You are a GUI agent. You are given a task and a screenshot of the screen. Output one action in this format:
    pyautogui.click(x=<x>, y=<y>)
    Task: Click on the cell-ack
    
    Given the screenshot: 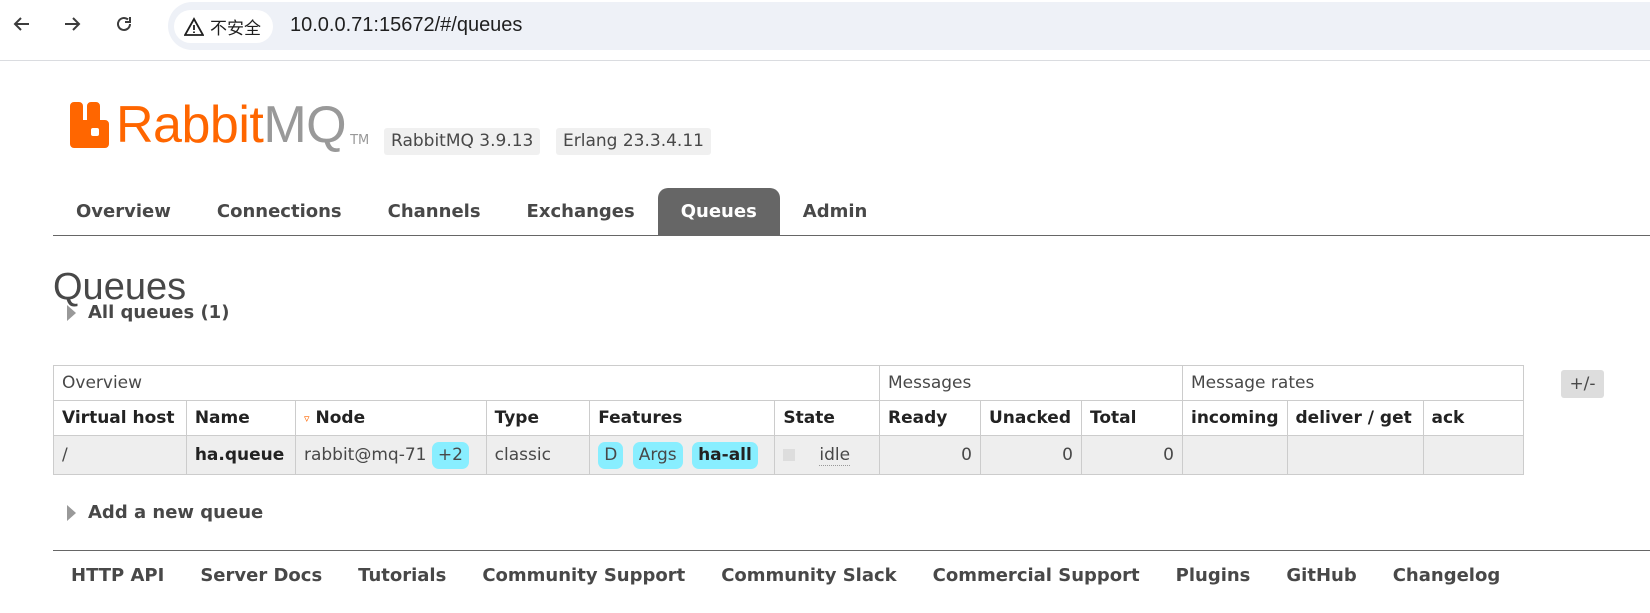 What is the action you would take?
    pyautogui.click(x=1473, y=455)
    